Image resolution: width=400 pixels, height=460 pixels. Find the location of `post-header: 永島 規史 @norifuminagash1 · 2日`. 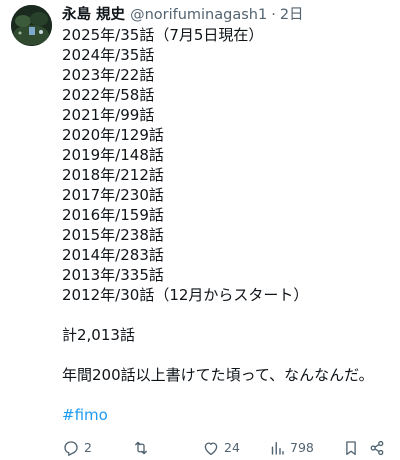

post-header: 永島 規史 @norifuminagash1 · 2日 is located at coordinates (227, 15).